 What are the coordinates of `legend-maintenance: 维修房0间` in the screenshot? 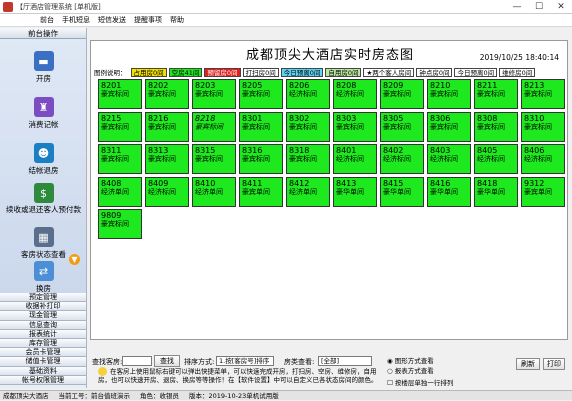 It's located at (517, 72).